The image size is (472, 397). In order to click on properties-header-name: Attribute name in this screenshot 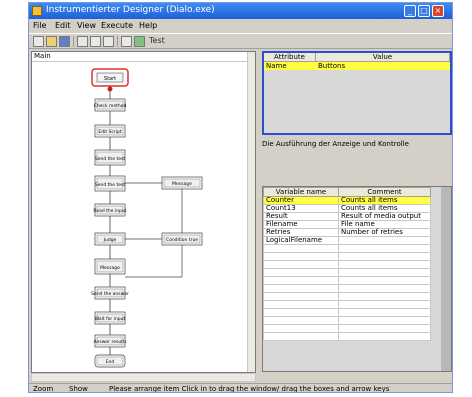, I will do `click(290, 61)`.